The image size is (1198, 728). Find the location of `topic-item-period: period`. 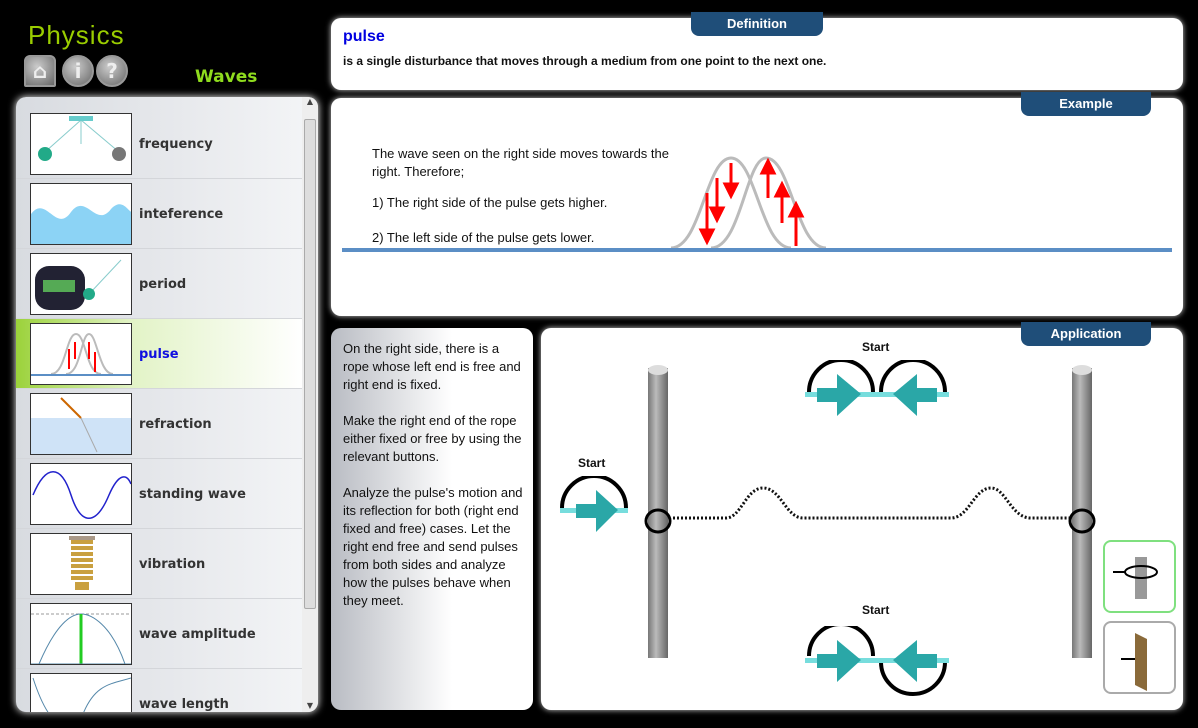

topic-item-period: period is located at coordinates (159, 284).